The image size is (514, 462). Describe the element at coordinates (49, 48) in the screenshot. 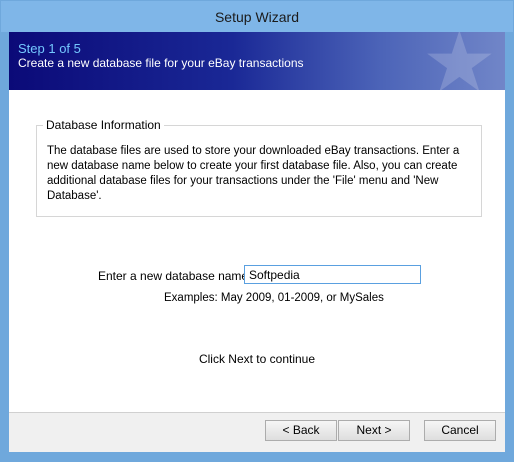

I see `step-indicator: Step 1 of 5` at that location.